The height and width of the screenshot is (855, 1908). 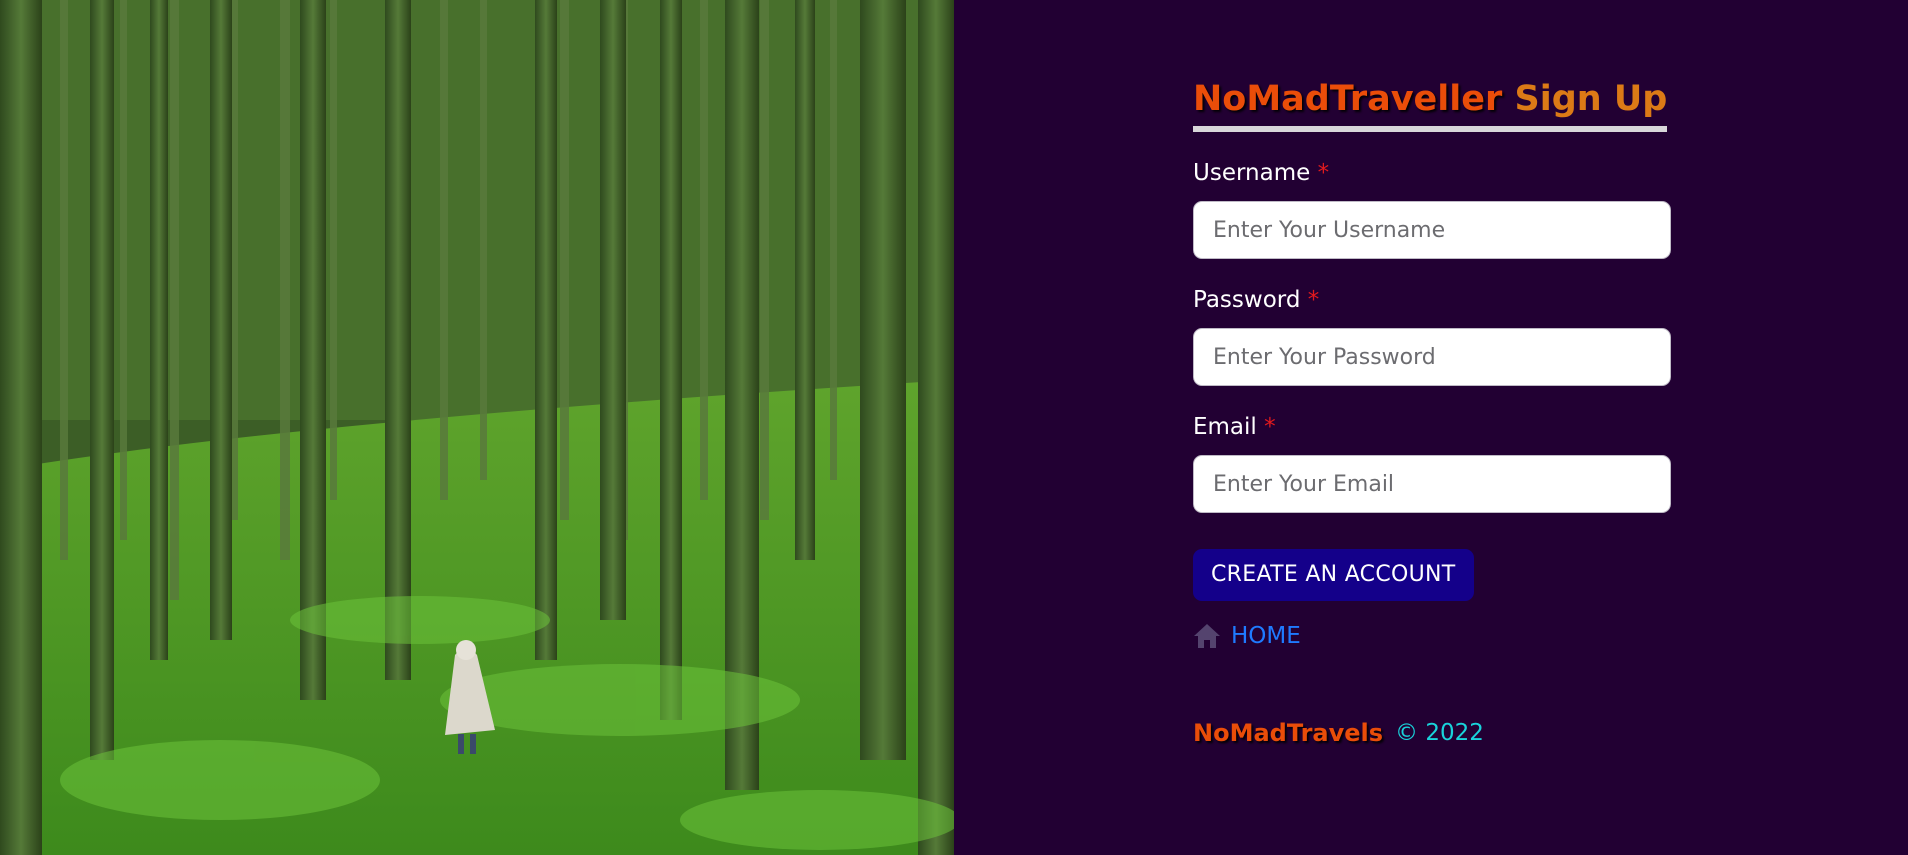 I want to click on password-label: Password *, so click(x=1432, y=300).